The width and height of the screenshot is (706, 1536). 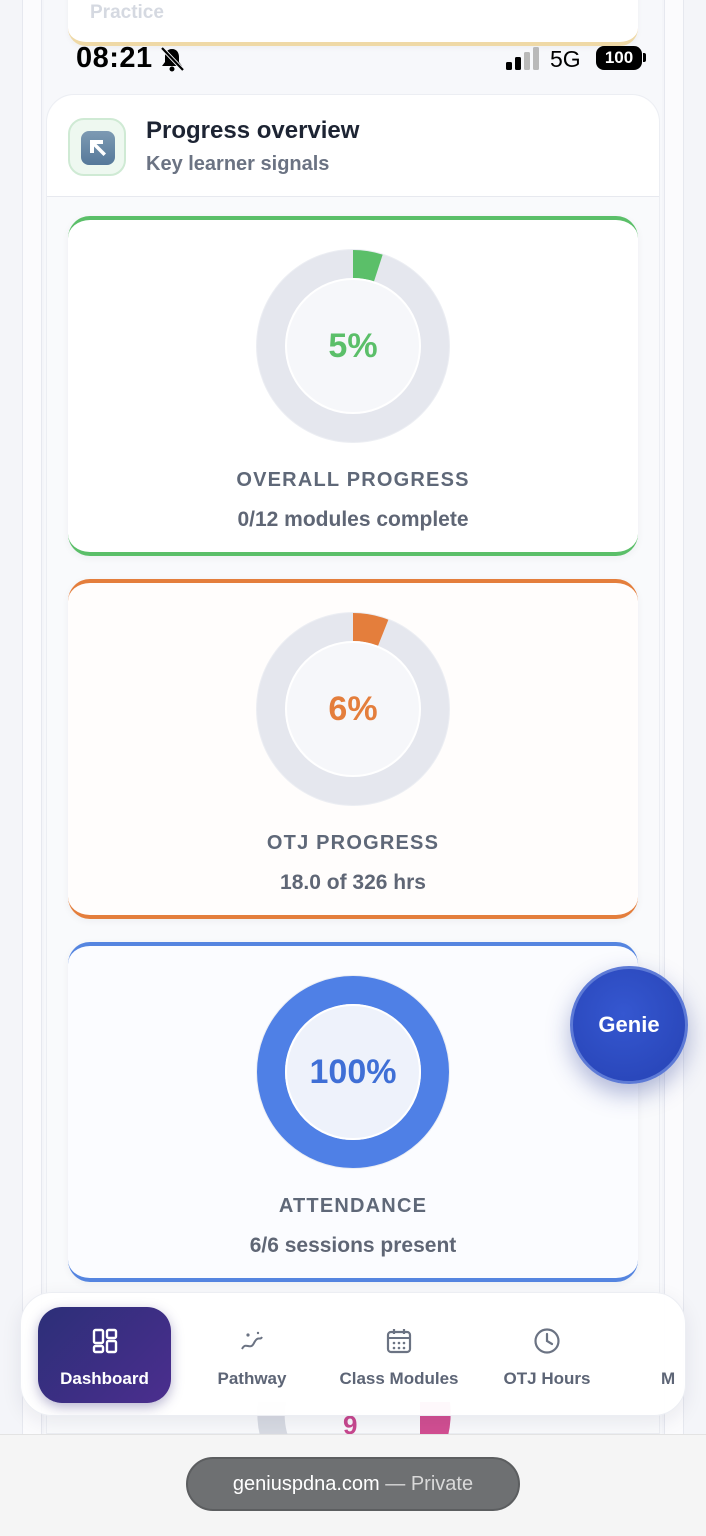 I want to click on nav-item-class-modules: Class Modules, so click(x=399, y=1355).